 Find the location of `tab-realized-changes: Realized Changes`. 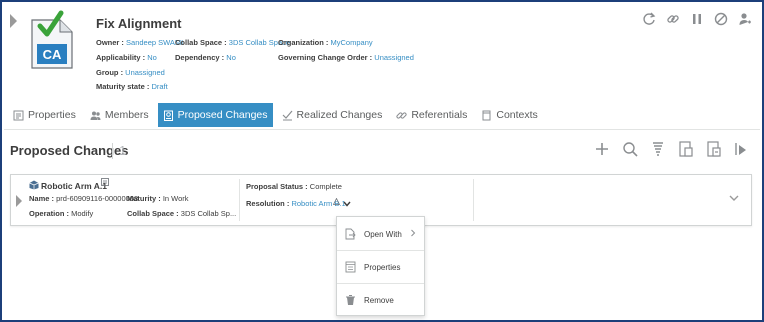

tab-realized-changes: Realized Changes is located at coordinates (332, 115).